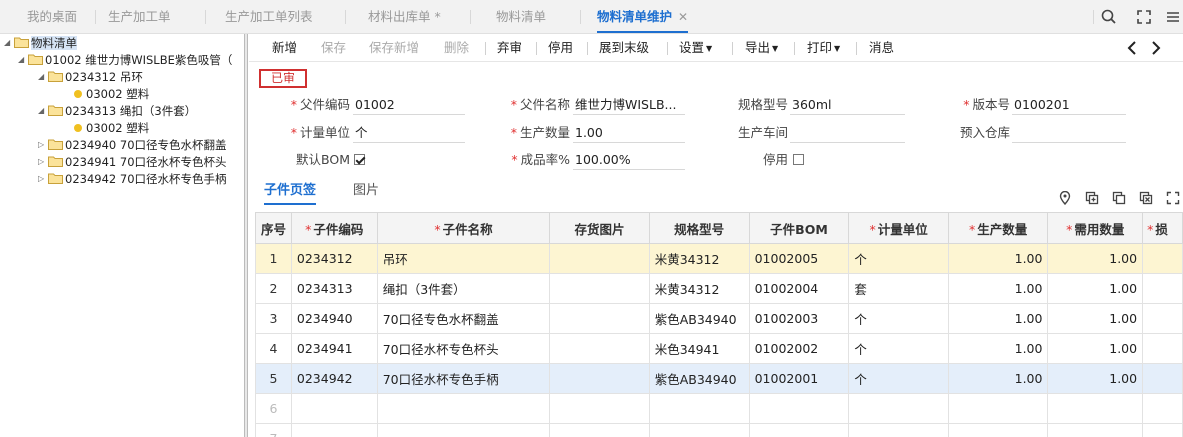 This screenshot has height=437, width=1183. Describe the element at coordinates (290, 193) in the screenshot. I see `tab-components: 子件页签` at that location.